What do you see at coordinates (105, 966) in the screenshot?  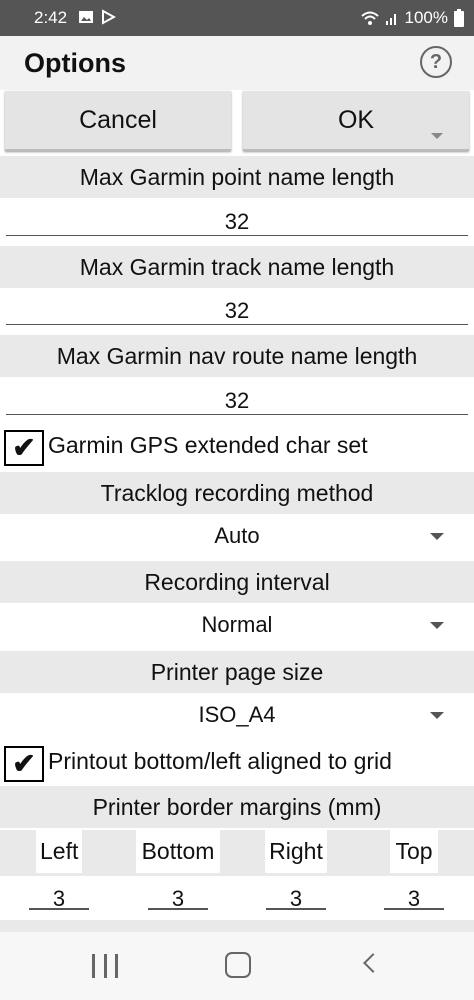 I see `recent-apps-icon` at bounding box center [105, 966].